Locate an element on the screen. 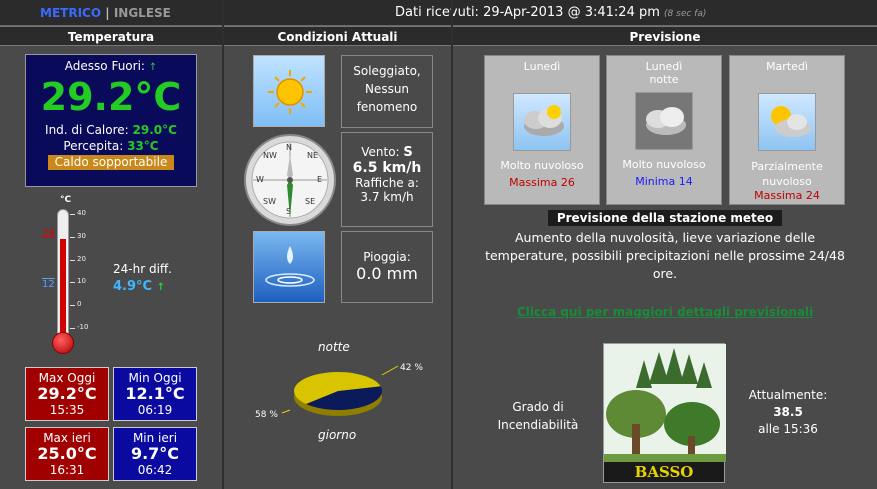  forecast-temp: Minima 14 is located at coordinates (664, 181).